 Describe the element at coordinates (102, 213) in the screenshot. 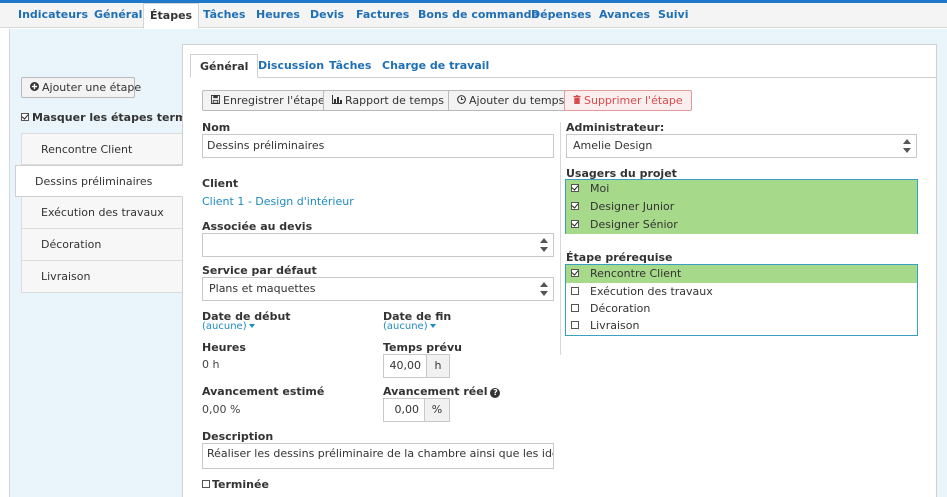

I see `step-item-execution: Exécution des travaux` at that location.